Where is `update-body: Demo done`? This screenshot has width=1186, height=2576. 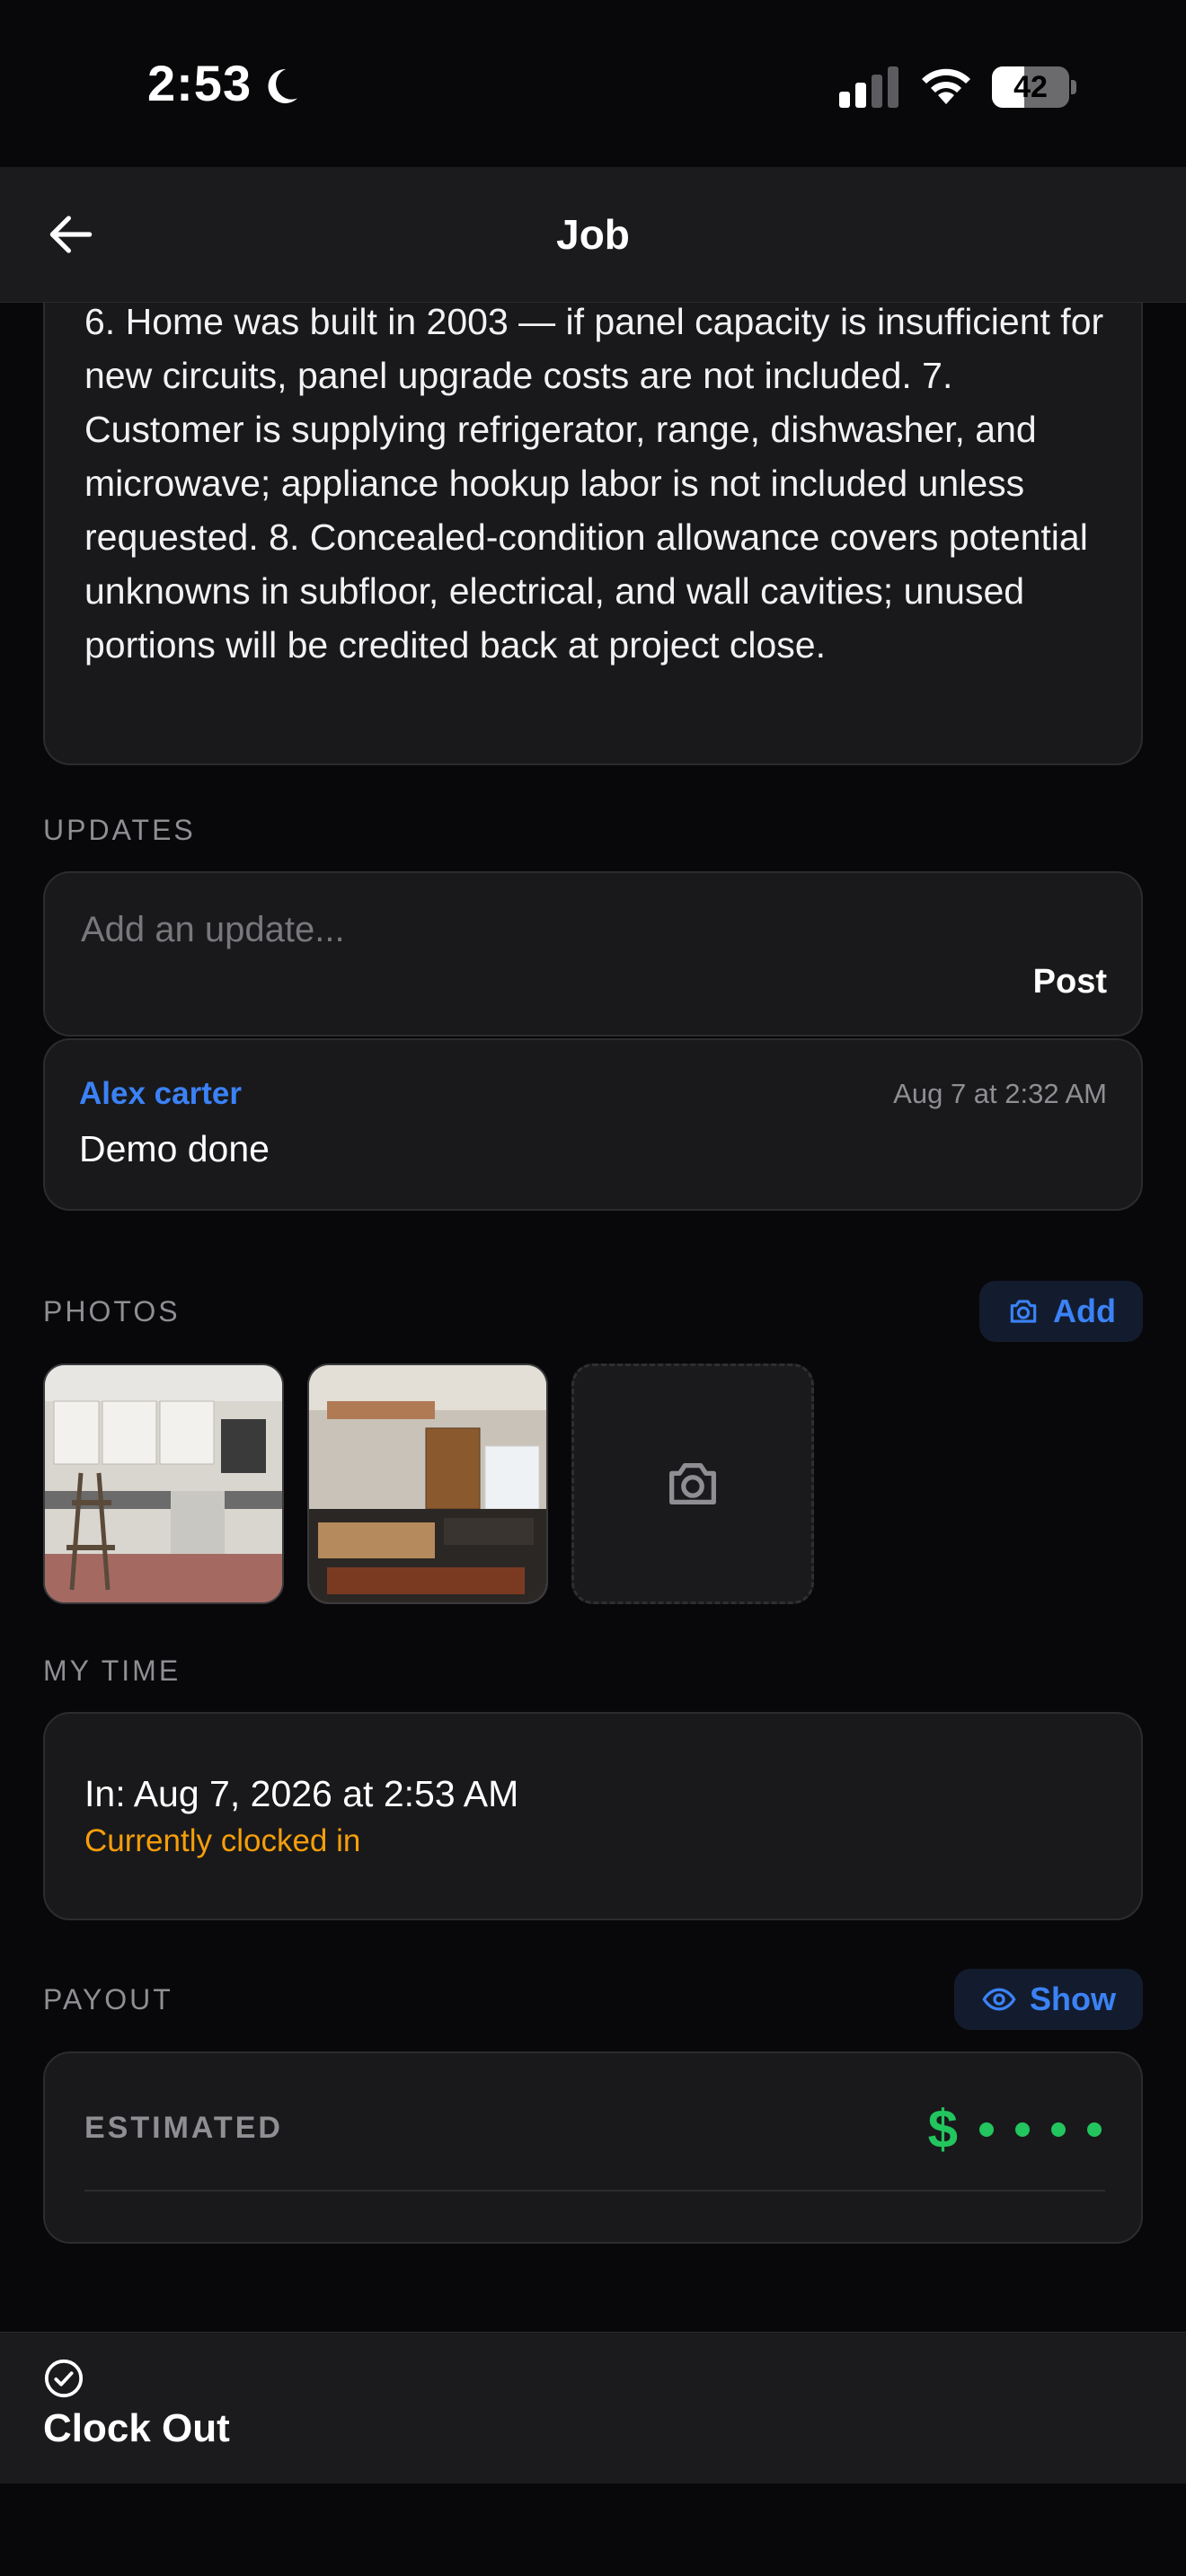
update-body: Demo done is located at coordinates (174, 1148).